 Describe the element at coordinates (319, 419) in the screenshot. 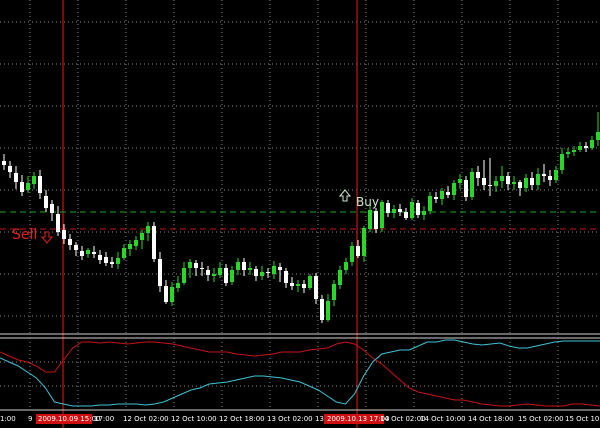

I see `x-tick-9: 13` at that location.